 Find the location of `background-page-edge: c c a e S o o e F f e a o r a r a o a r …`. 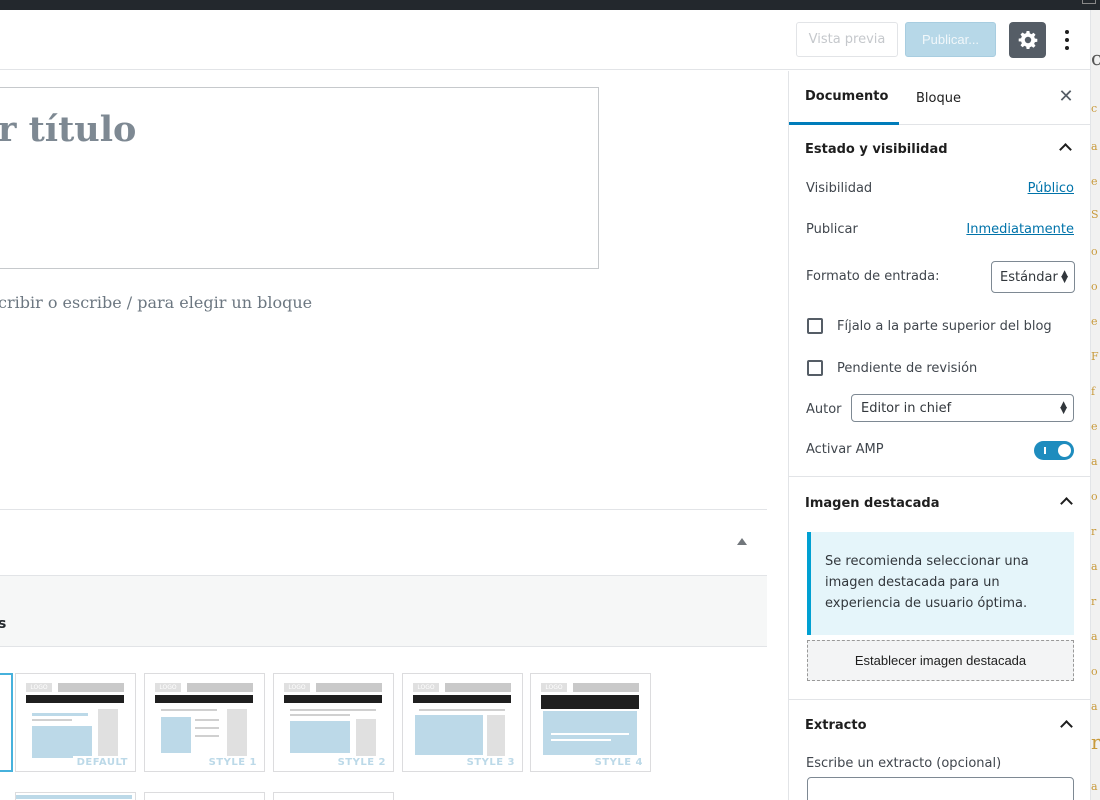

background-page-edge: c c a e S o o e F f e a o r a r a o a r … is located at coordinates (1095, 405).